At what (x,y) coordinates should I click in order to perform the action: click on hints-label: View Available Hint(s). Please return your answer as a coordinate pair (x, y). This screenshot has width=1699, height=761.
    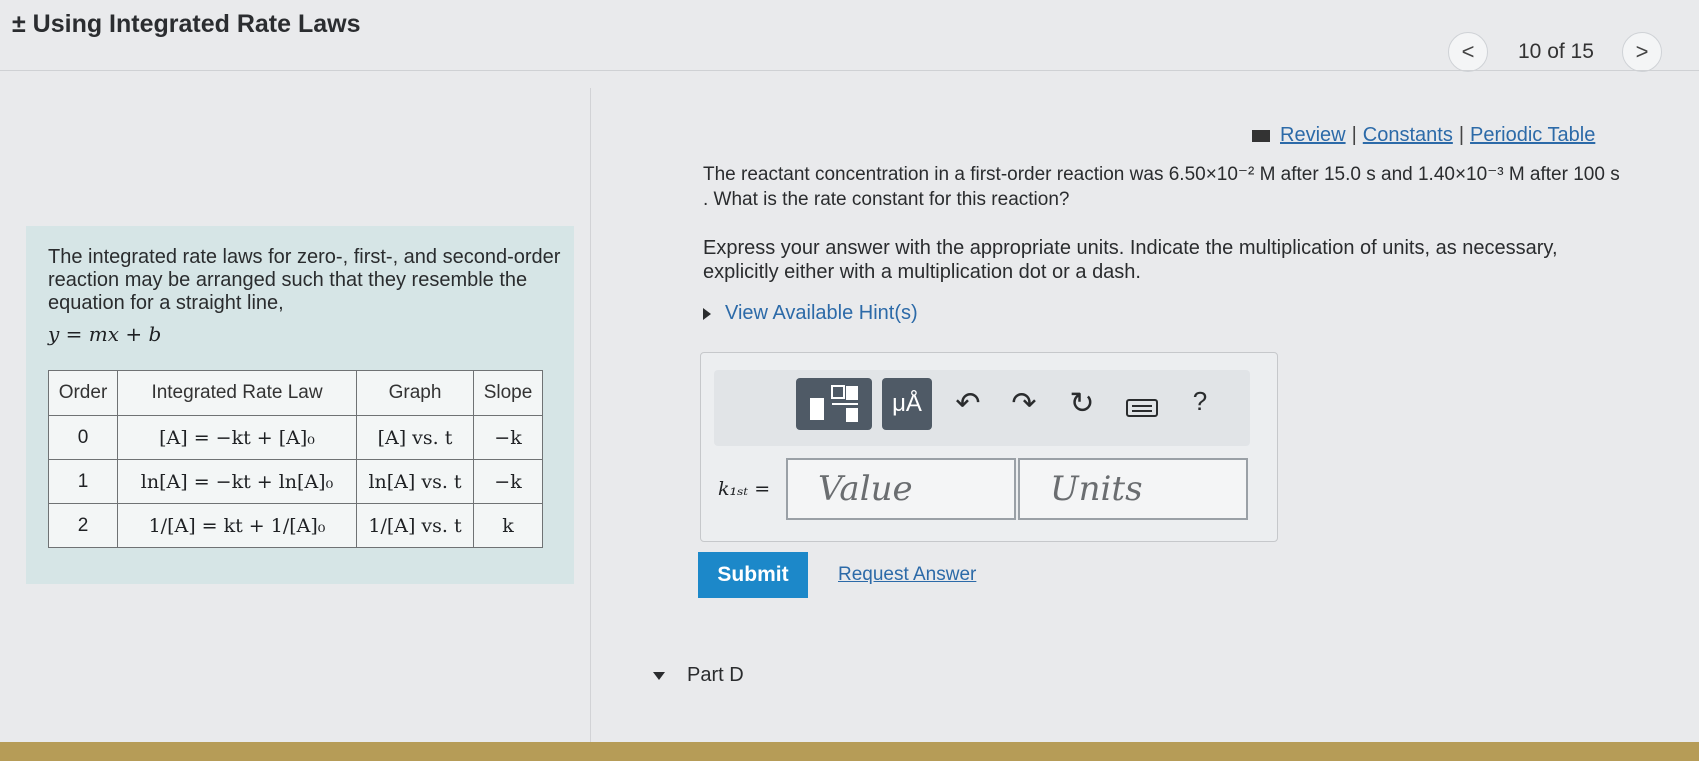
    Looking at the image, I should click on (821, 313).